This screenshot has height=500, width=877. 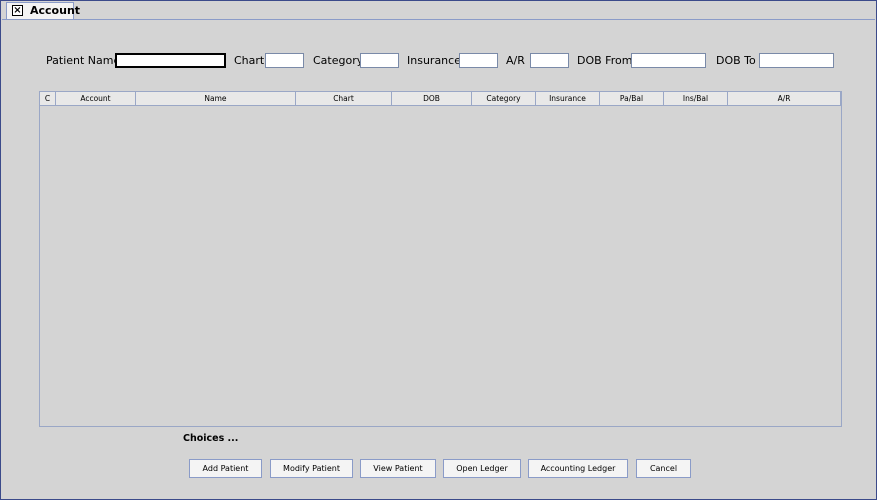 I want to click on dob-to-input, so click(x=796, y=60).